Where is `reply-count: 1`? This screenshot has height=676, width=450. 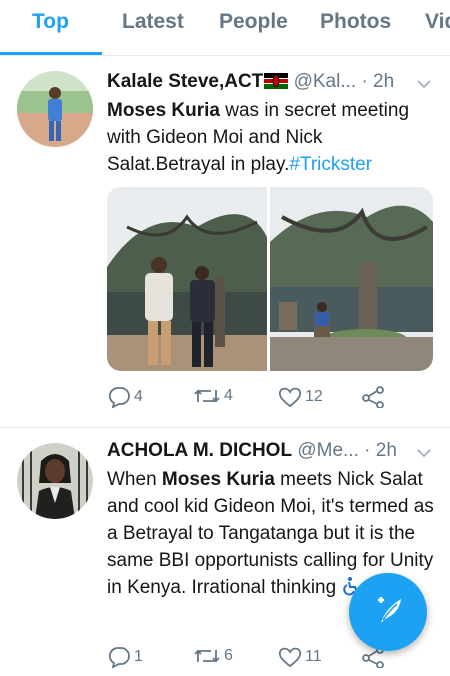
reply-count: 1 is located at coordinates (138, 656).